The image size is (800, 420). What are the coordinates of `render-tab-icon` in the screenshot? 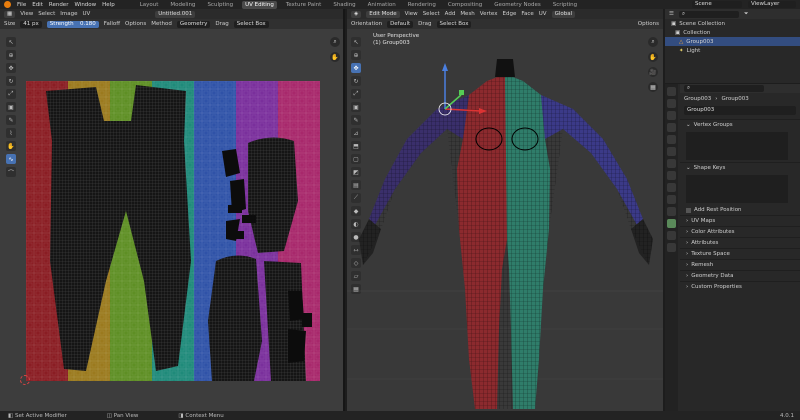 It's located at (671, 103).